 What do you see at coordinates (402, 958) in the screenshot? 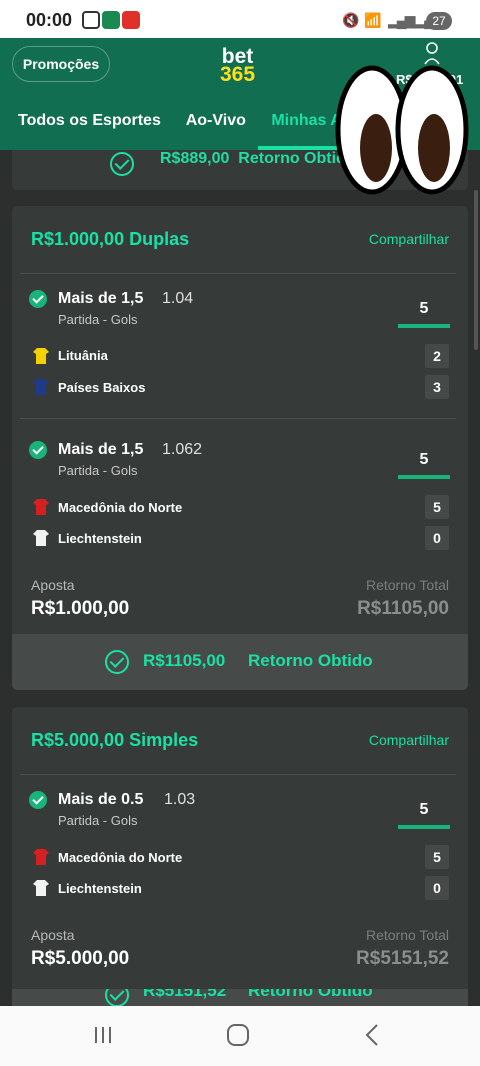
I see `return-total-amount: R$5151,52` at bounding box center [402, 958].